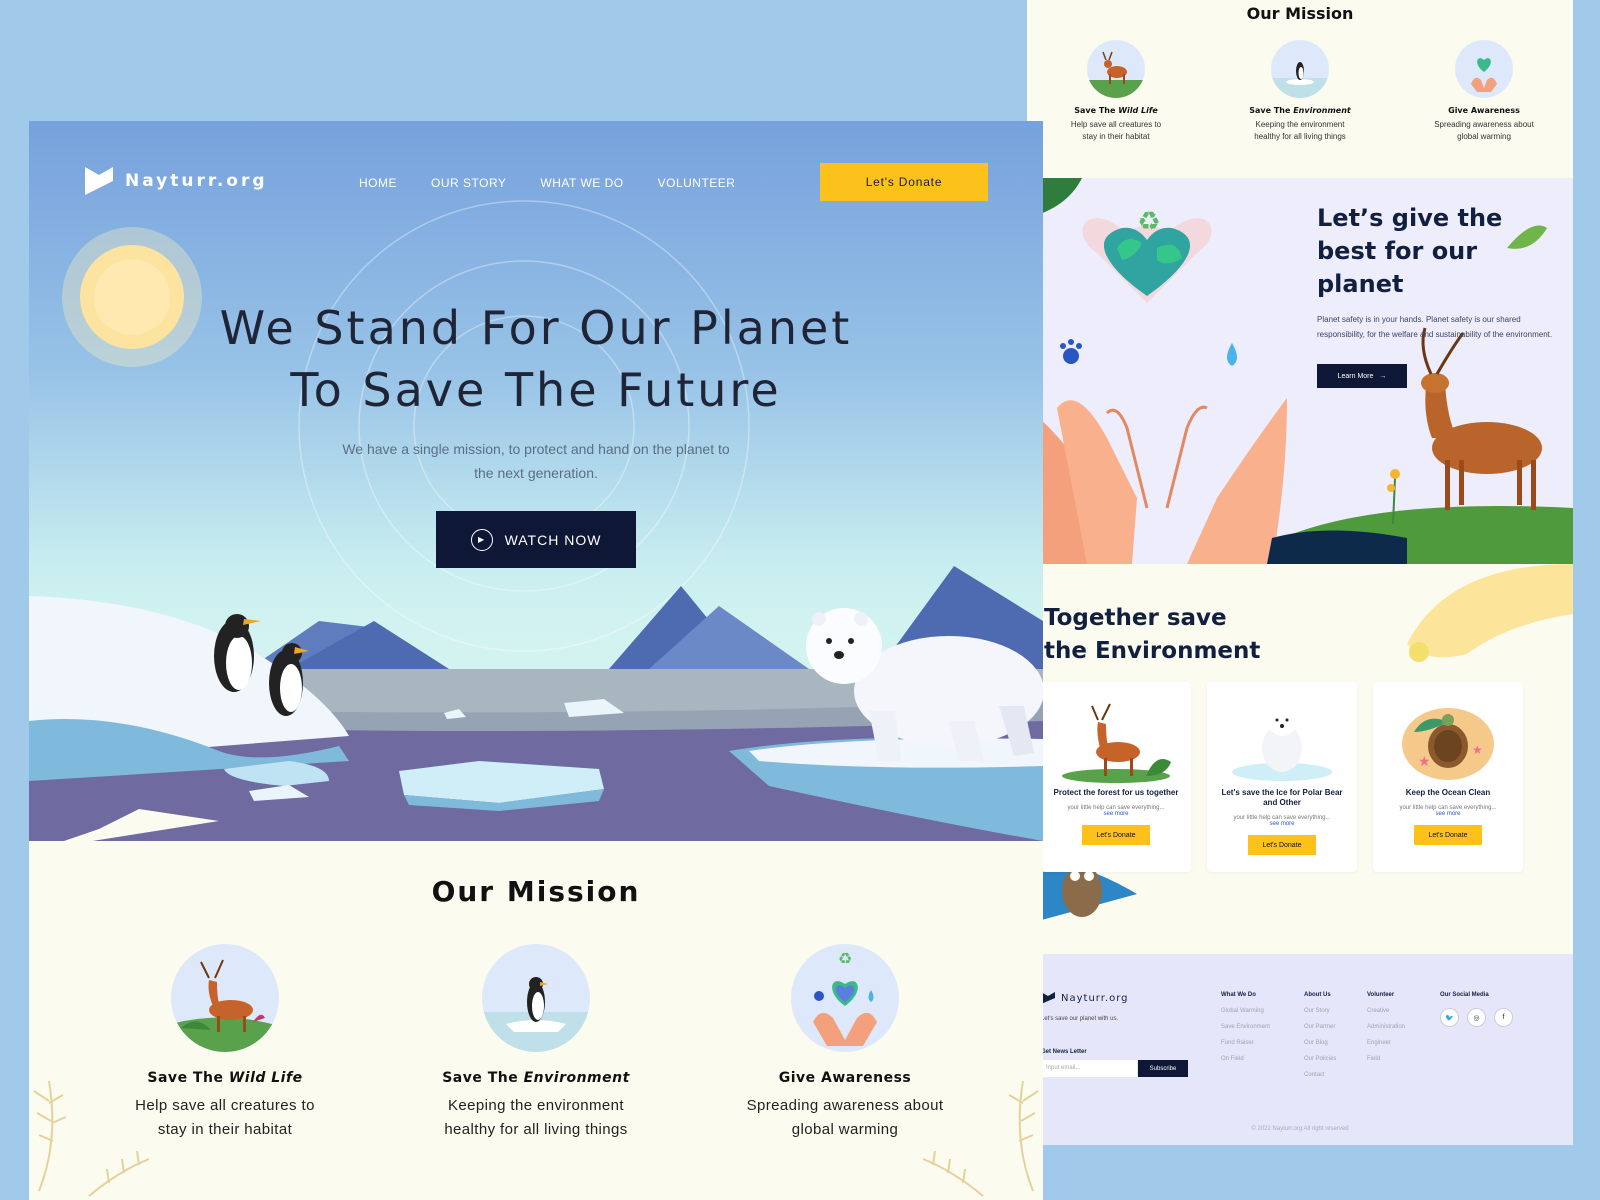  What do you see at coordinates (1245, 1011) in the screenshot?
I see `footer-link: Global Warming` at bounding box center [1245, 1011].